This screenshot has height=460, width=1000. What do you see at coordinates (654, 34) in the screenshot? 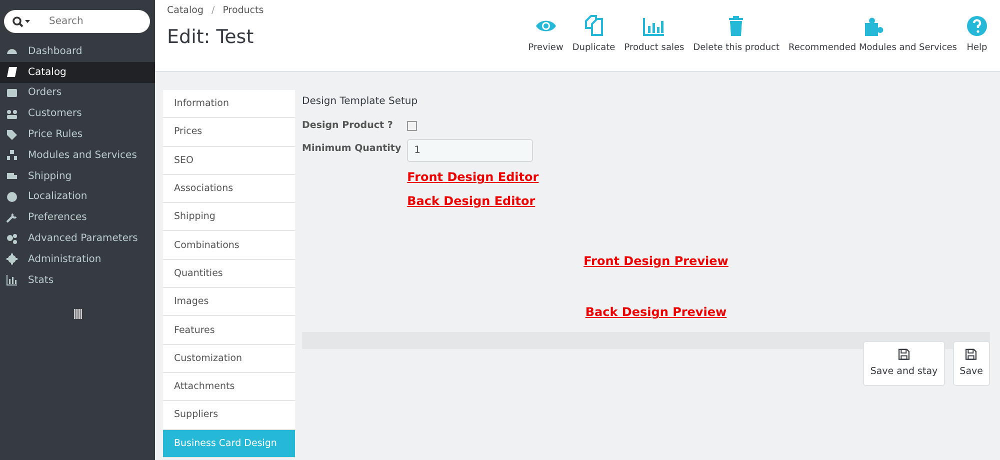
I see `toolbar-button: Product sales` at bounding box center [654, 34].